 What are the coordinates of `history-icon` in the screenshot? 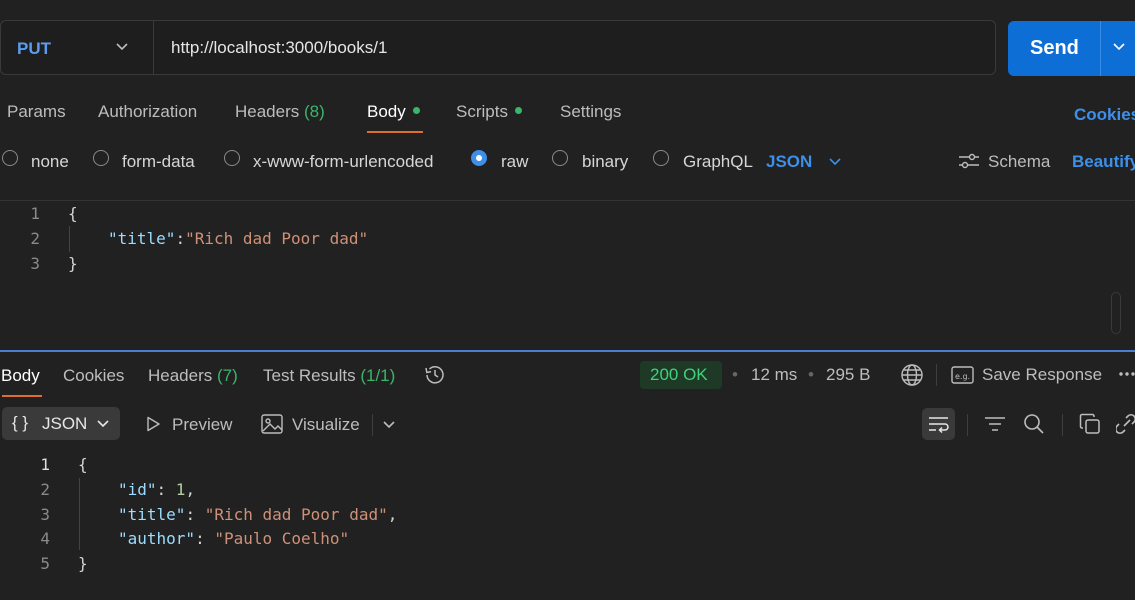 It's located at (435, 377).